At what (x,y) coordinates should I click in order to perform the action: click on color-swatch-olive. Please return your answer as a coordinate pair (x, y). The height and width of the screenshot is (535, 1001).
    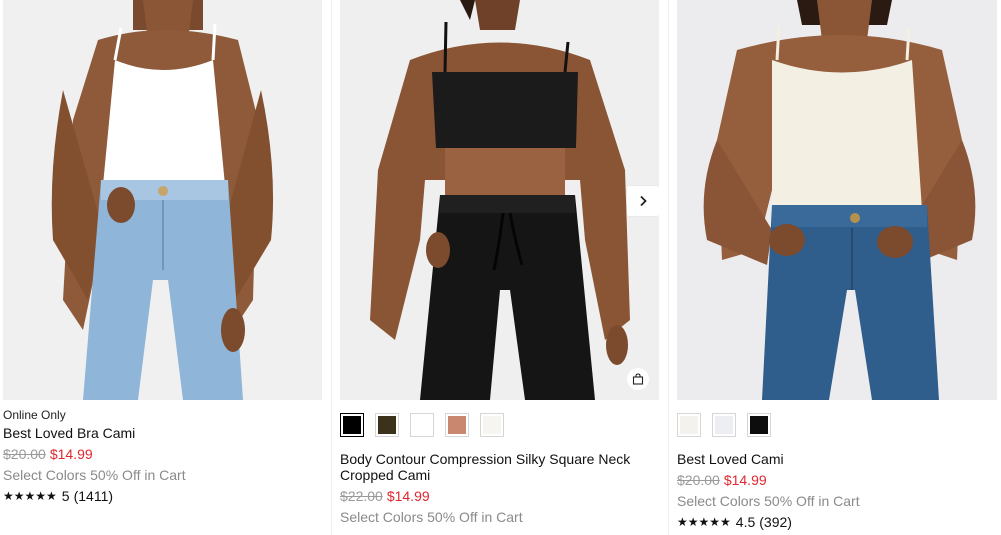
    Looking at the image, I should click on (387, 425).